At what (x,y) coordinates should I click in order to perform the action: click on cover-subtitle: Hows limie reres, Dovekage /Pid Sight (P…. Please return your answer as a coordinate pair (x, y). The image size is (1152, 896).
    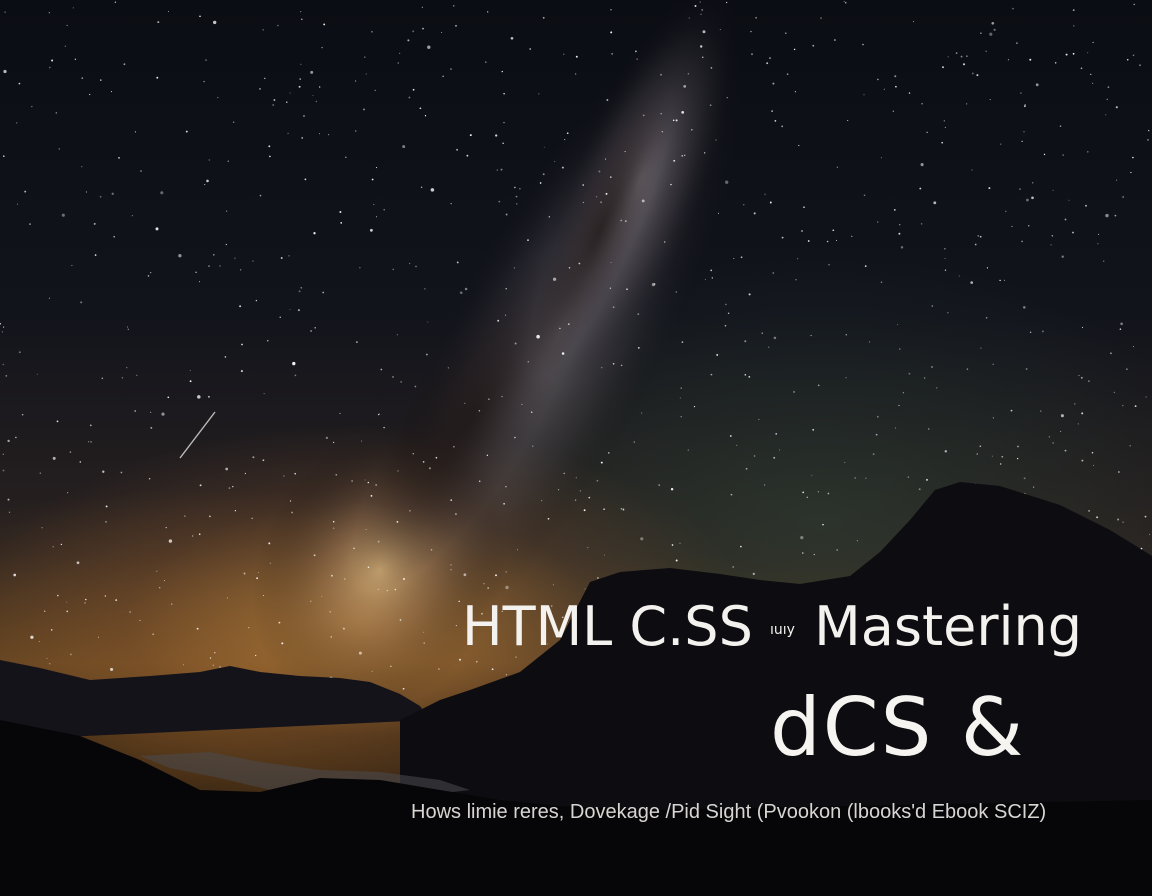
    Looking at the image, I should click on (729, 812).